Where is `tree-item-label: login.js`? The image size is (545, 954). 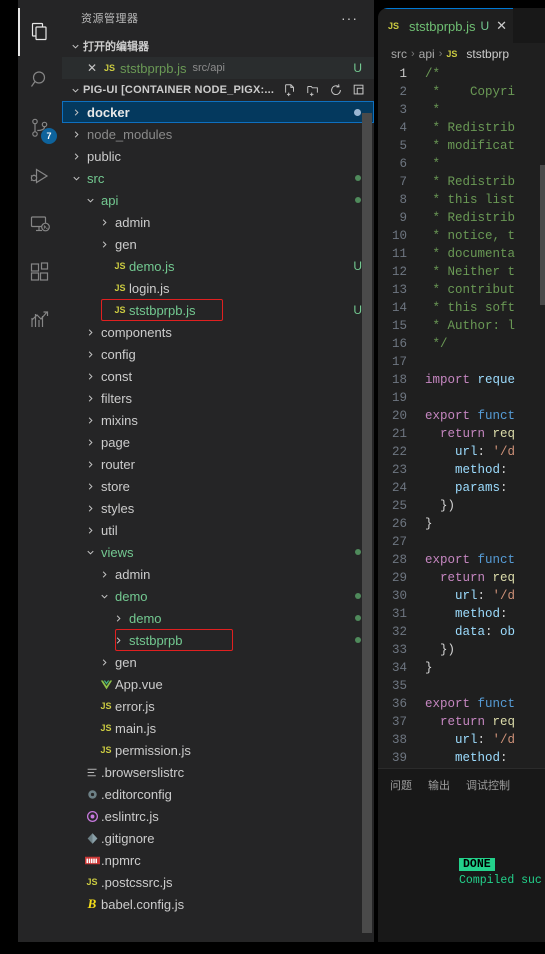
tree-item-label: login.js is located at coordinates (149, 288).